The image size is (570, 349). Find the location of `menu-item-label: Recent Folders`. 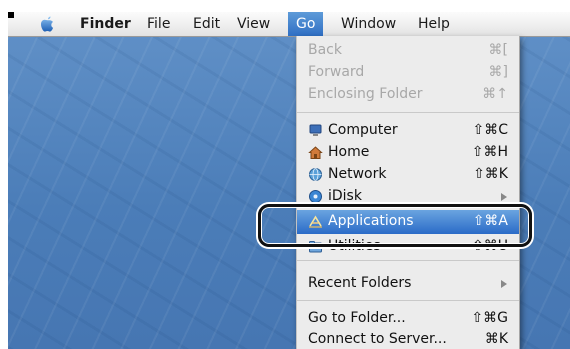

menu-item-label: Recent Folders is located at coordinates (360, 283).